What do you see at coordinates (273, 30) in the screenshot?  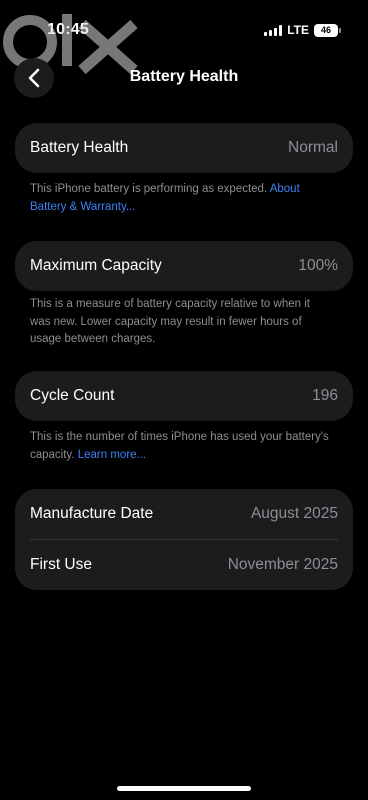 I see `cellular-signal-icon` at bounding box center [273, 30].